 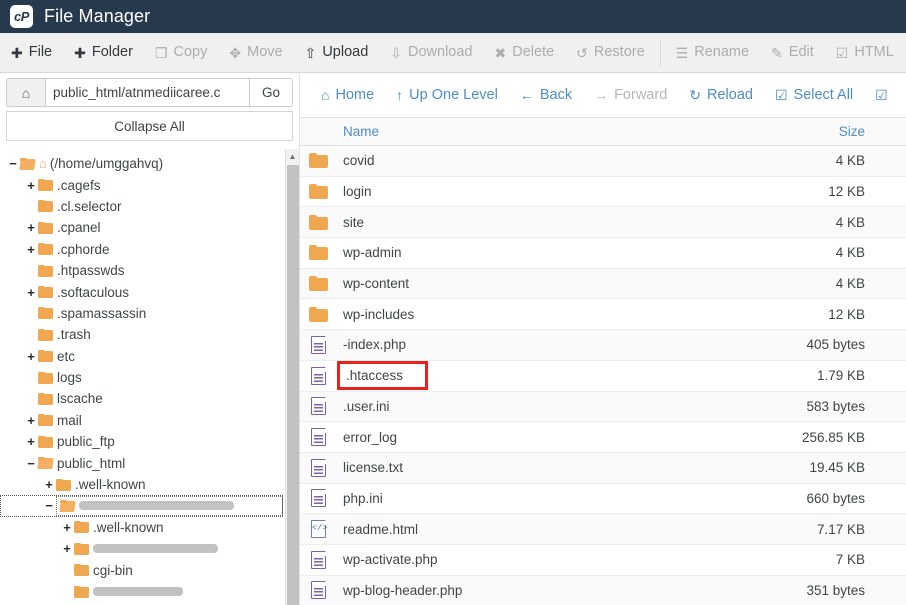 What do you see at coordinates (601, 95) in the screenshot?
I see `arrow-right-icon: →` at bounding box center [601, 95].